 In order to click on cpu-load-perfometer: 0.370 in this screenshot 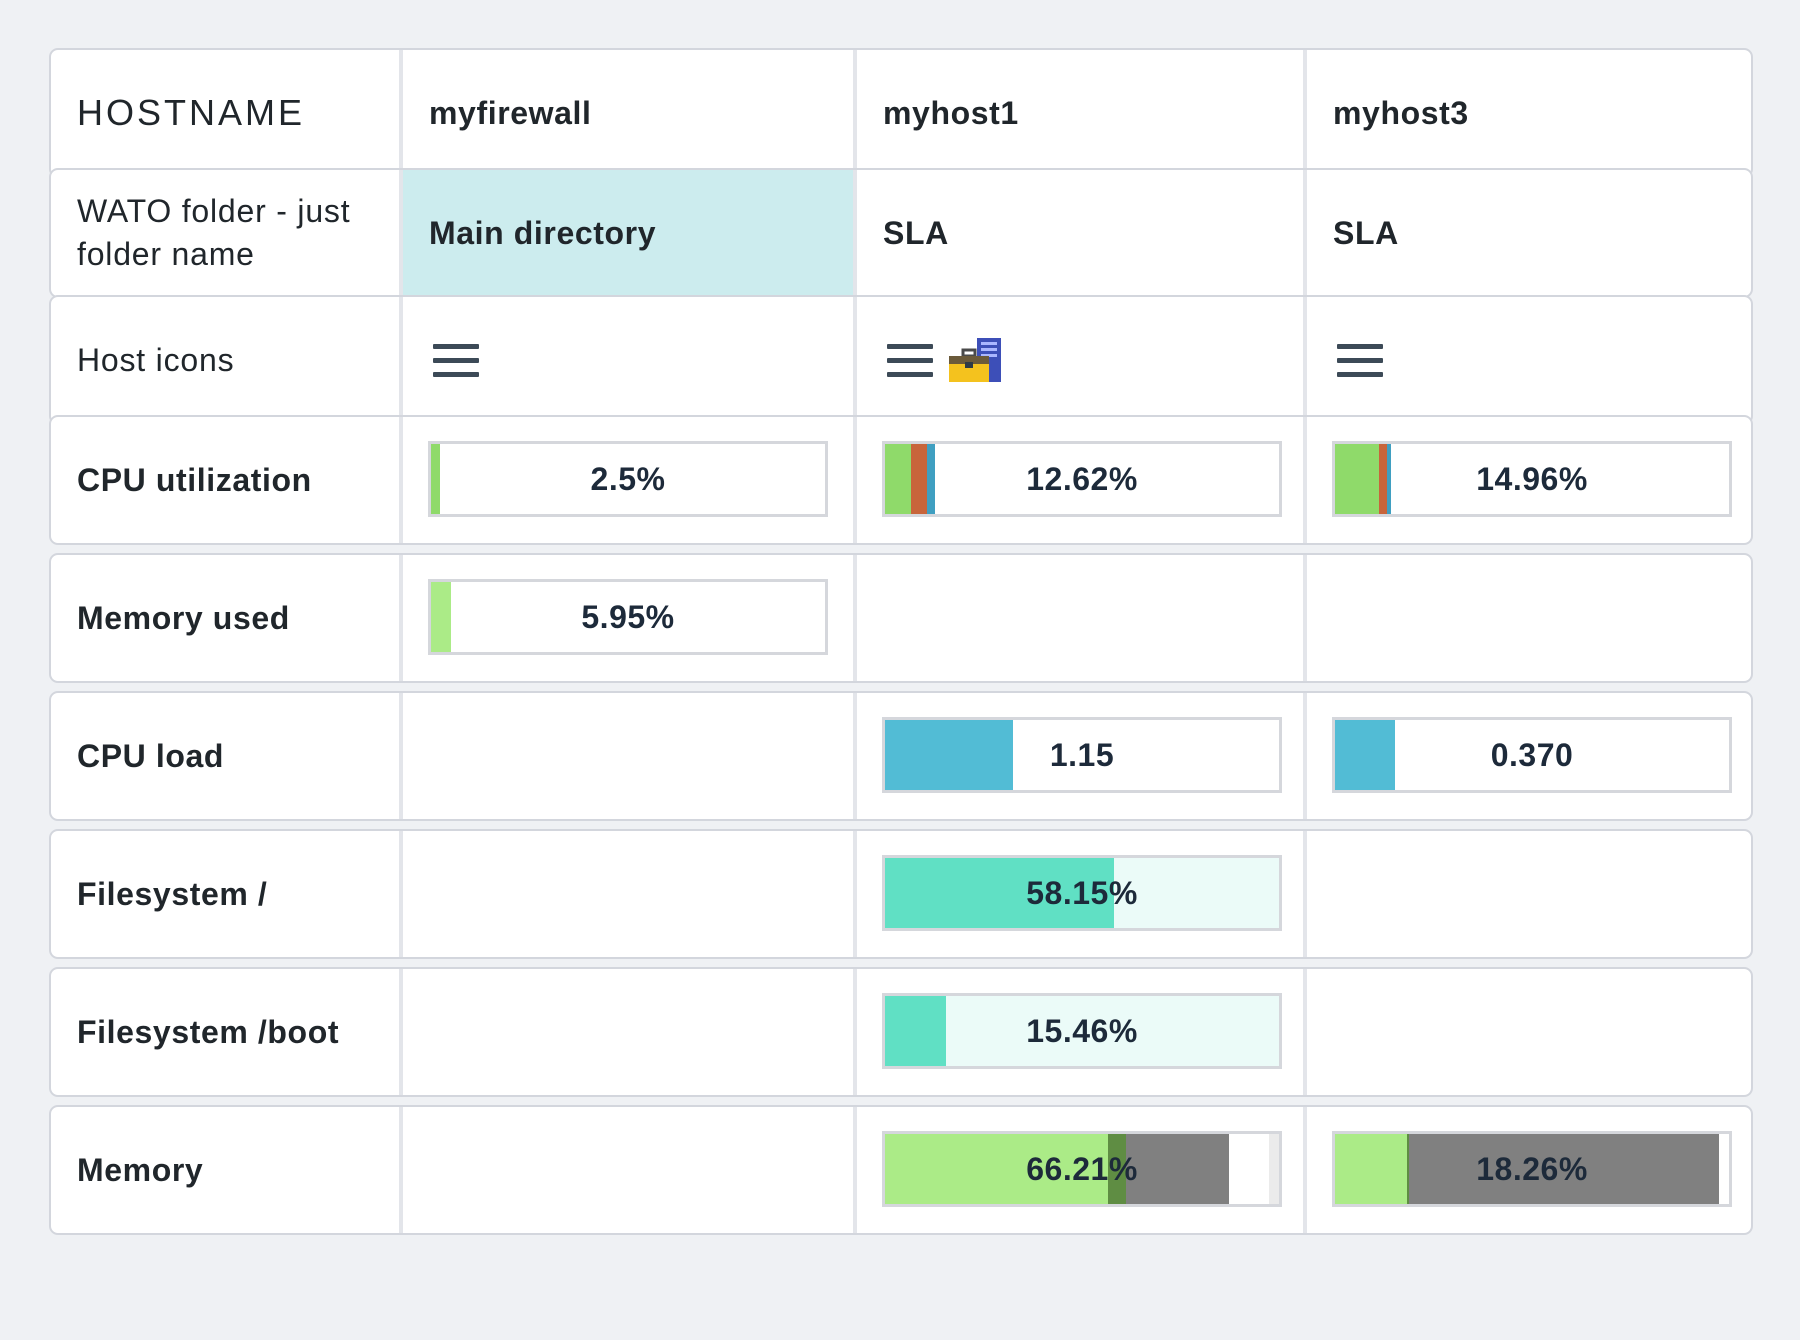, I will do `click(1532, 755)`.